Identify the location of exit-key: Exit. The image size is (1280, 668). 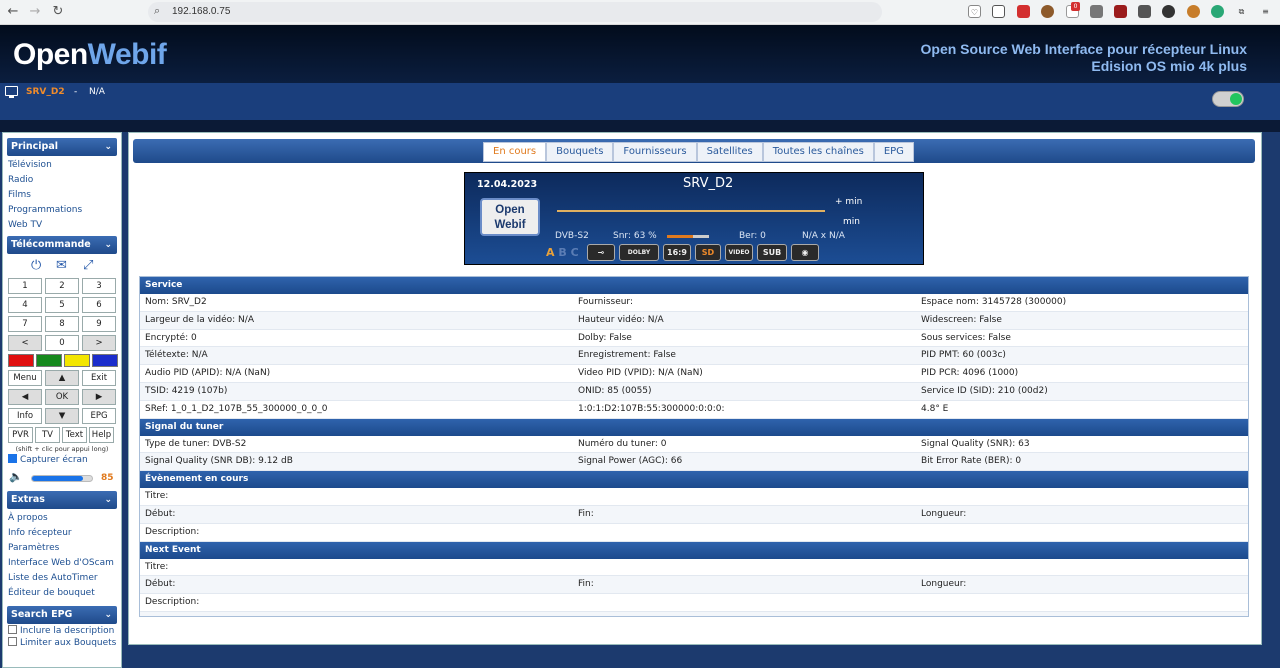
(99, 378).